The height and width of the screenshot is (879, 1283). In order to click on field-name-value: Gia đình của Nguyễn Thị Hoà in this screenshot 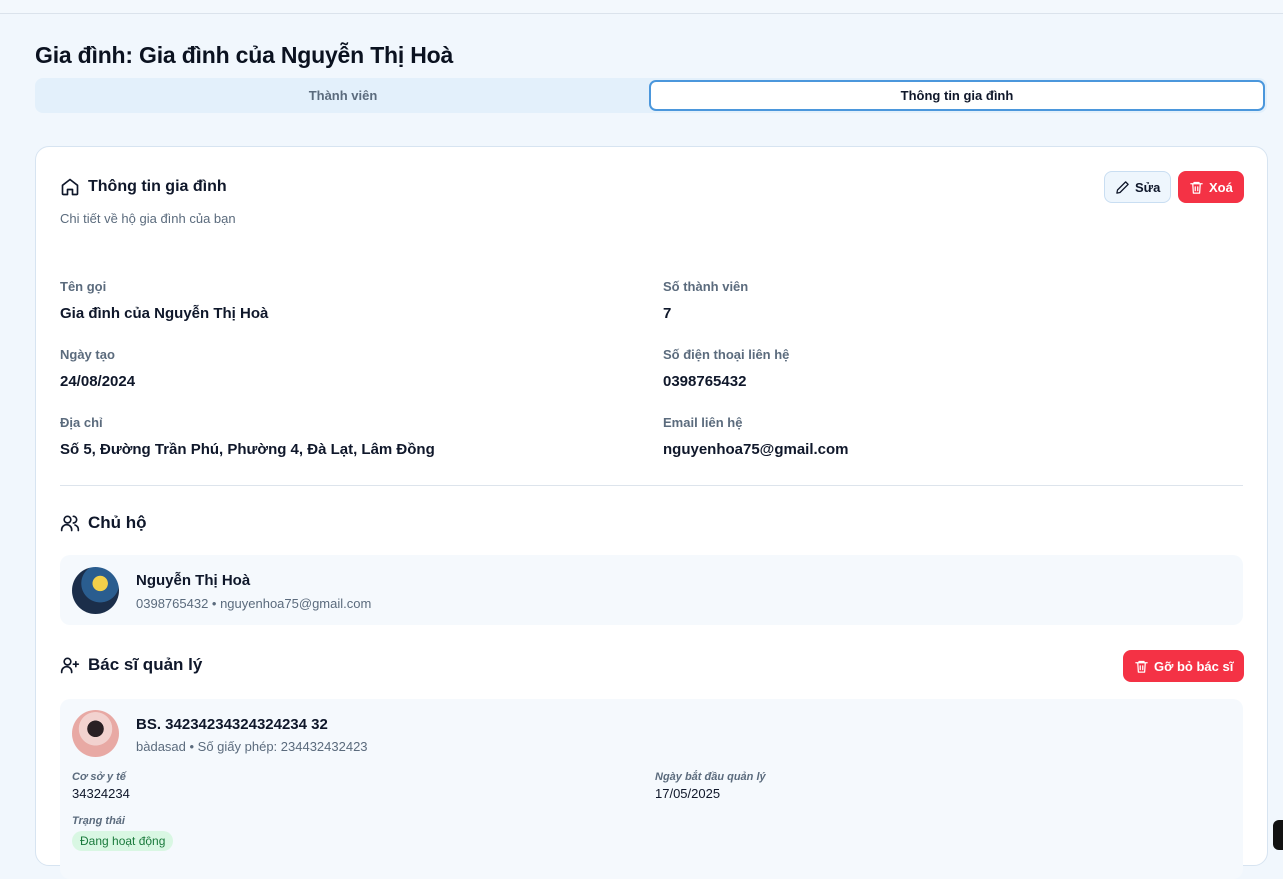, I will do `click(164, 313)`.